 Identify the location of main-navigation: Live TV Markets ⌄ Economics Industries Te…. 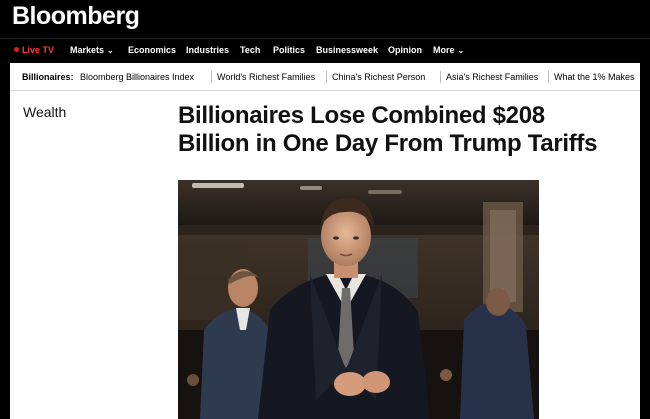
(325, 50).